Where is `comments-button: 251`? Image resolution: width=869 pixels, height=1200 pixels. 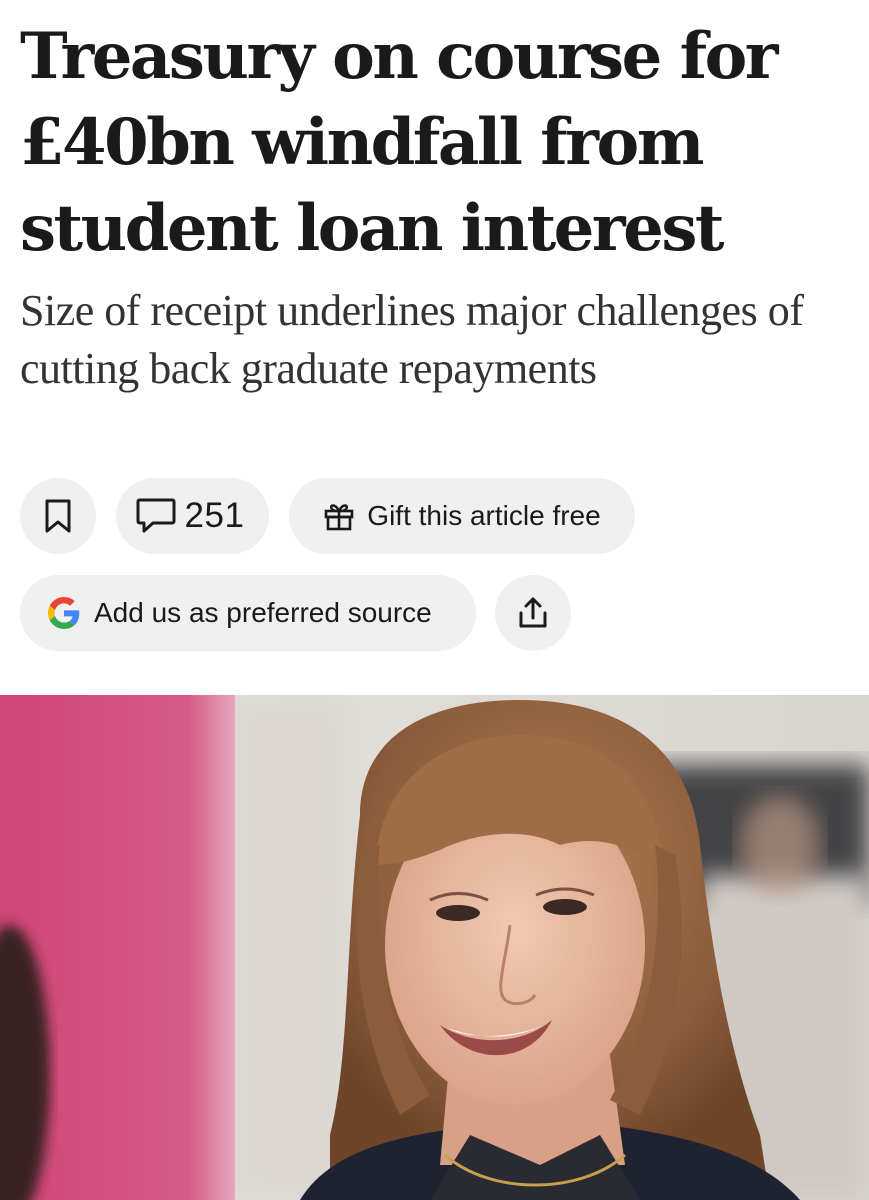
comments-button: 251 is located at coordinates (192, 516).